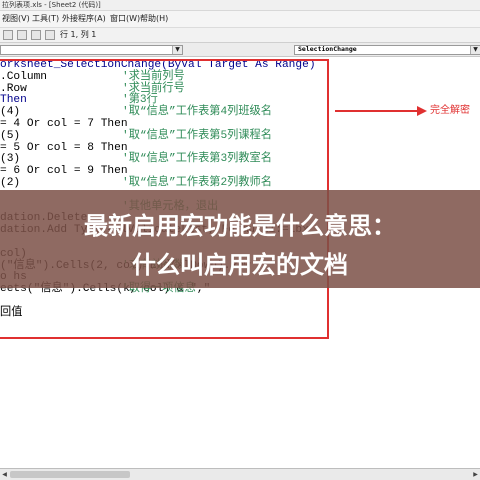 The height and width of the screenshot is (480, 480). I want to click on window-title: 拉列表项.xls - [Sheet2 (代码)], so click(51, 5).